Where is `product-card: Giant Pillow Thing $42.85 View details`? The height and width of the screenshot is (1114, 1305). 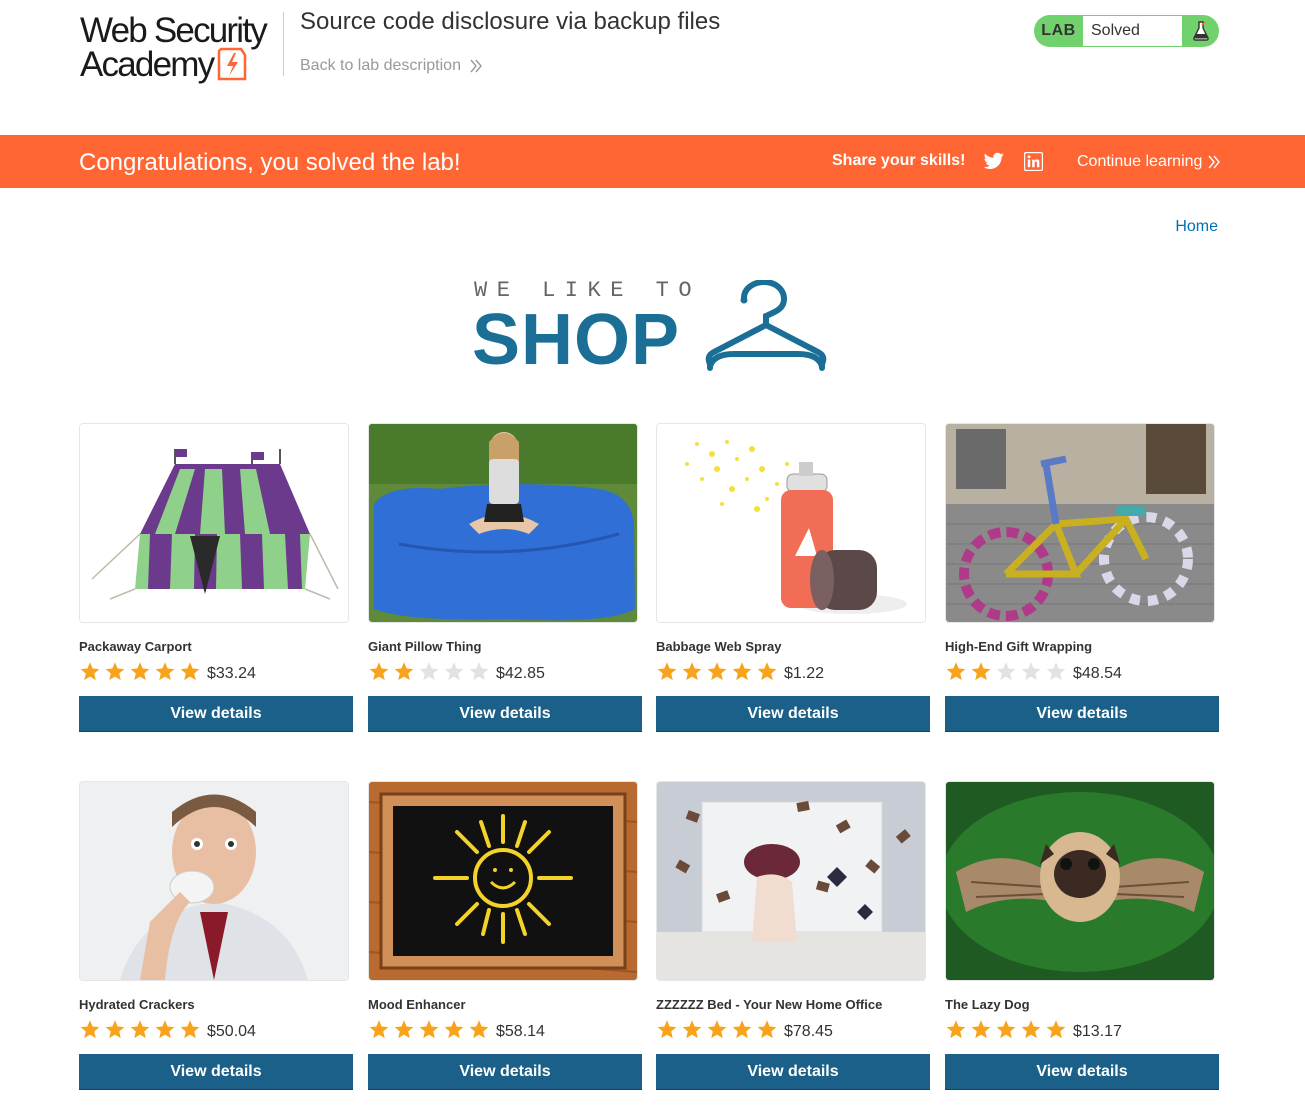
product-card: Giant Pillow Thing $42.85 View details is located at coordinates (505, 577).